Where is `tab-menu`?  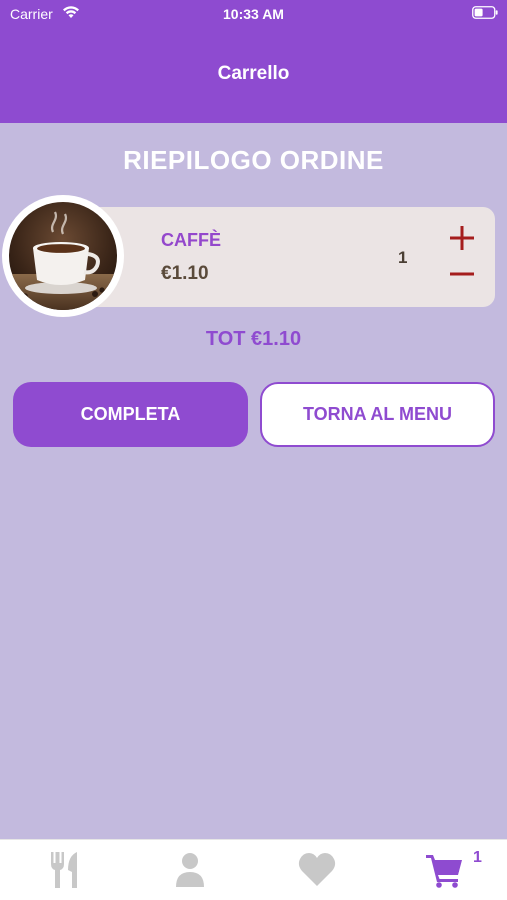 tab-menu is located at coordinates (64, 870).